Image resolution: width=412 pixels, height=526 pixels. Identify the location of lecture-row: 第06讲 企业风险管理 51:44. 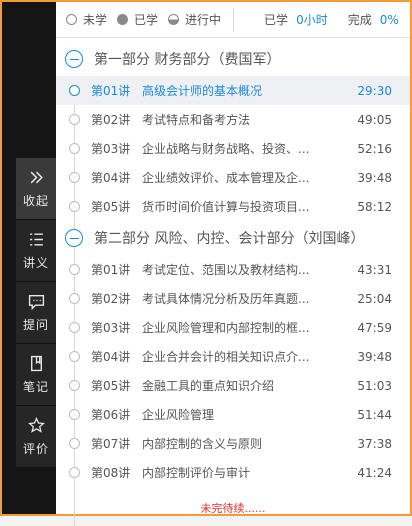
(233, 414).